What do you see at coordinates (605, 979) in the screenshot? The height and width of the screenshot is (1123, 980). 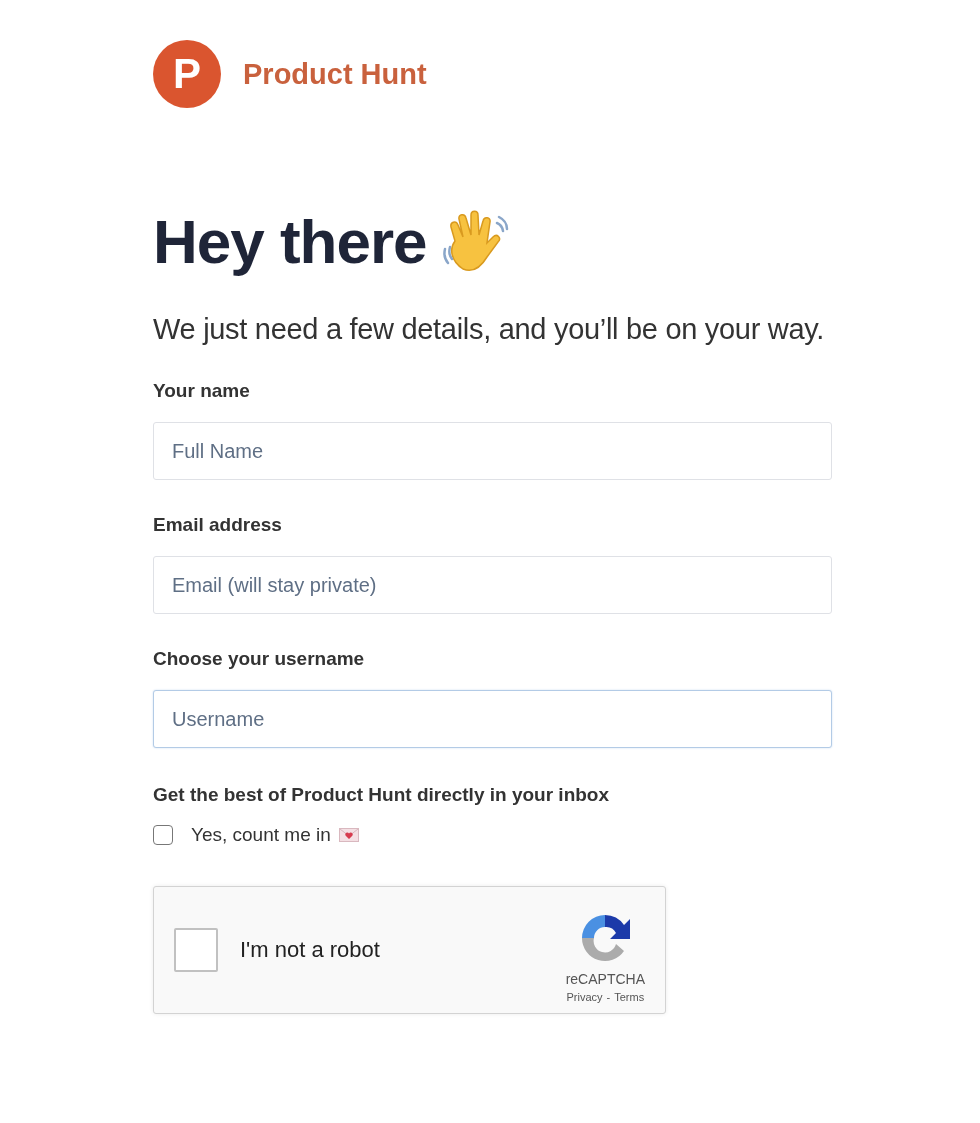 I see `recaptcha-brand: reCAPTCHA` at bounding box center [605, 979].